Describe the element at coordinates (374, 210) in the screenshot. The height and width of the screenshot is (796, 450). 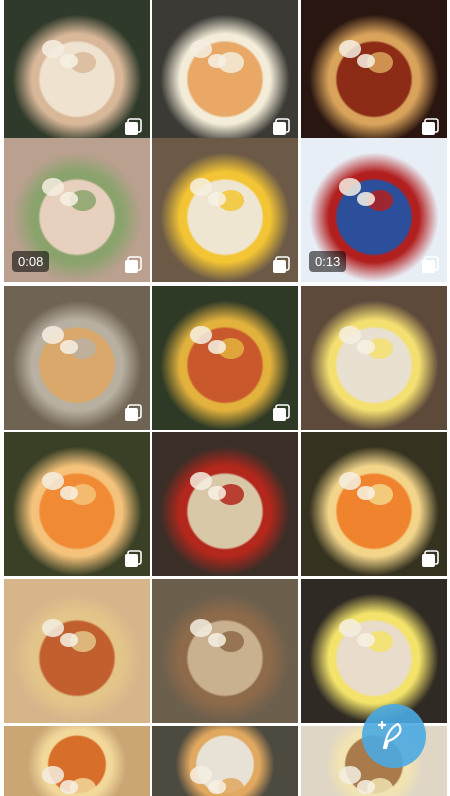
I see `video-thumbnail: 0:13` at that location.